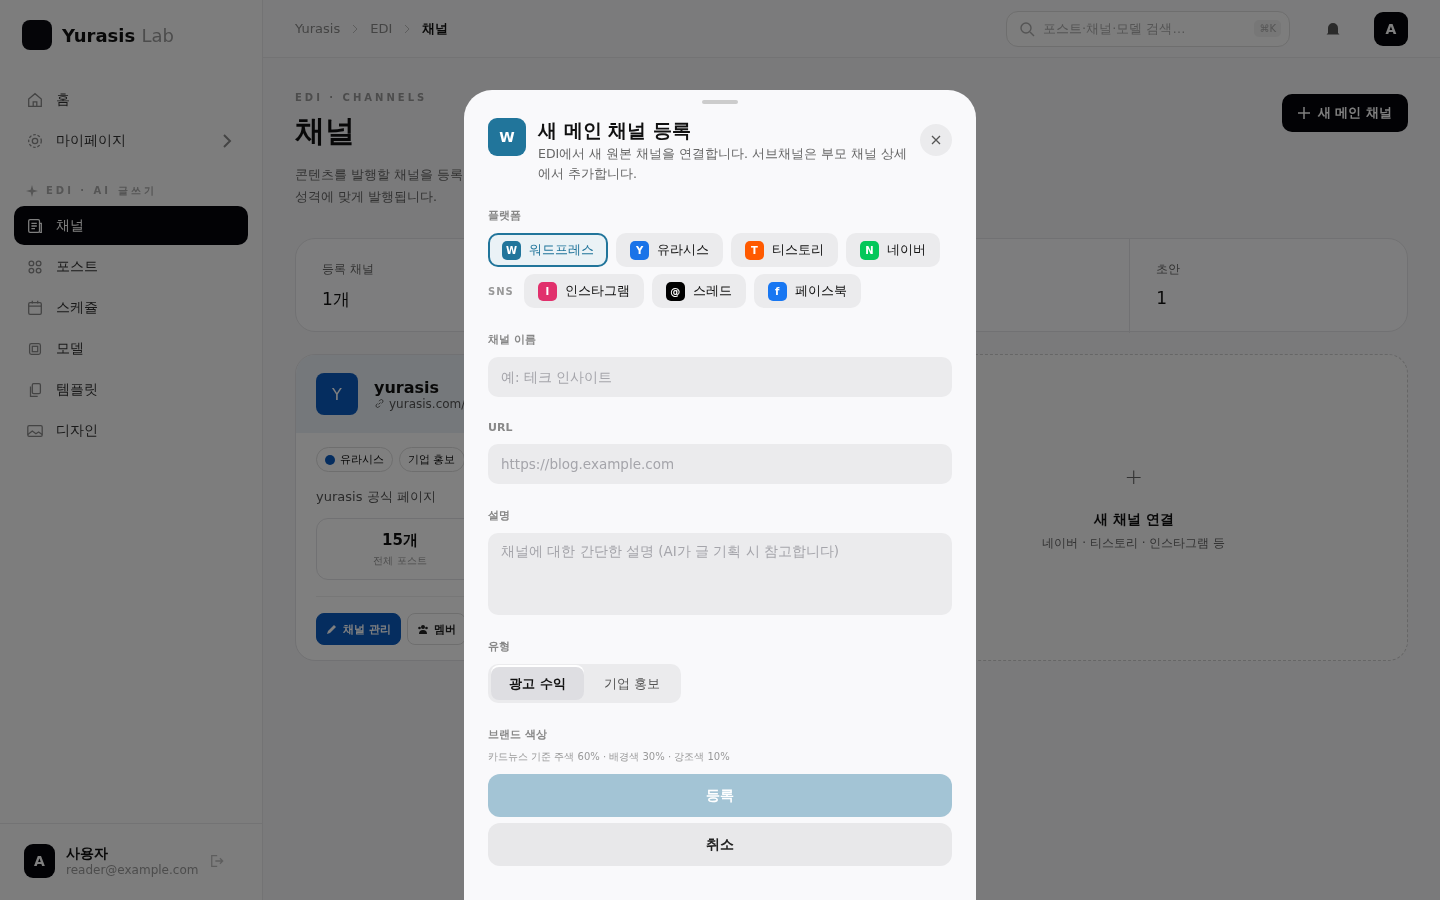 The image size is (1440, 900). Describe the element at coordinates (131, 99) in the screenshot. I see `sidebar-item: 홈` at that location.